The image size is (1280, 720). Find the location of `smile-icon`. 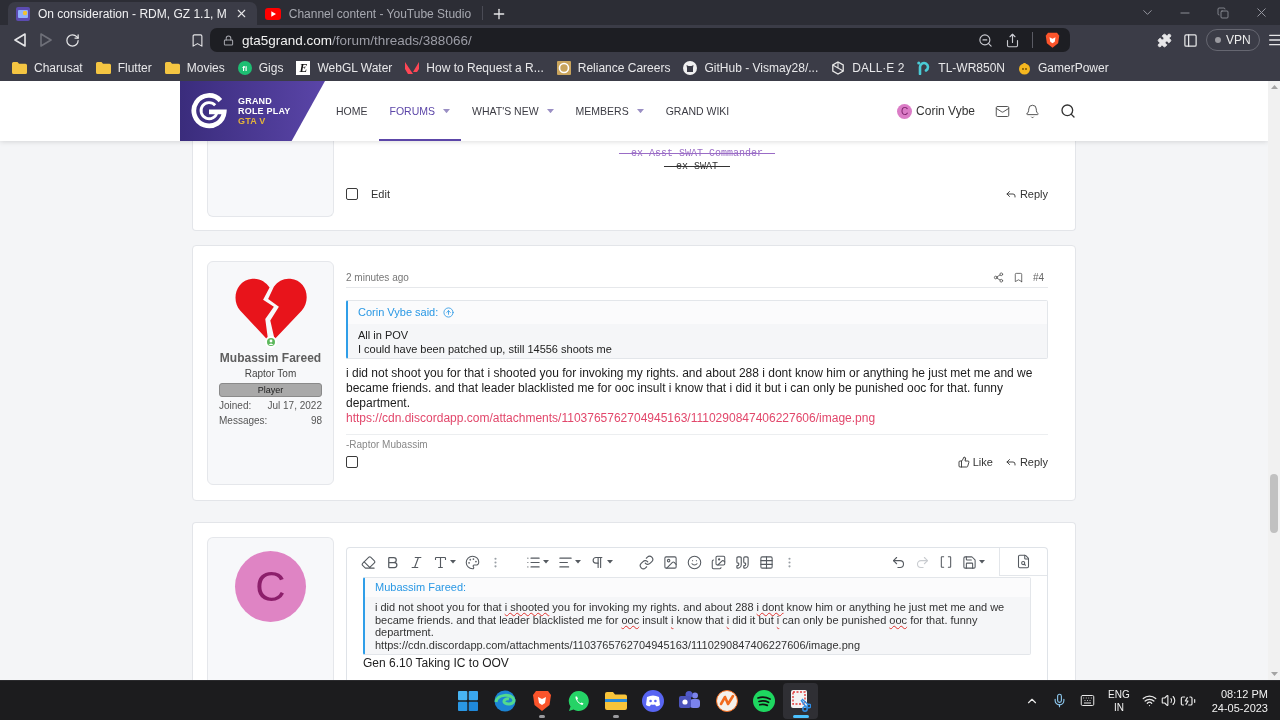

smile-icon is located at coordinates (694, 562).